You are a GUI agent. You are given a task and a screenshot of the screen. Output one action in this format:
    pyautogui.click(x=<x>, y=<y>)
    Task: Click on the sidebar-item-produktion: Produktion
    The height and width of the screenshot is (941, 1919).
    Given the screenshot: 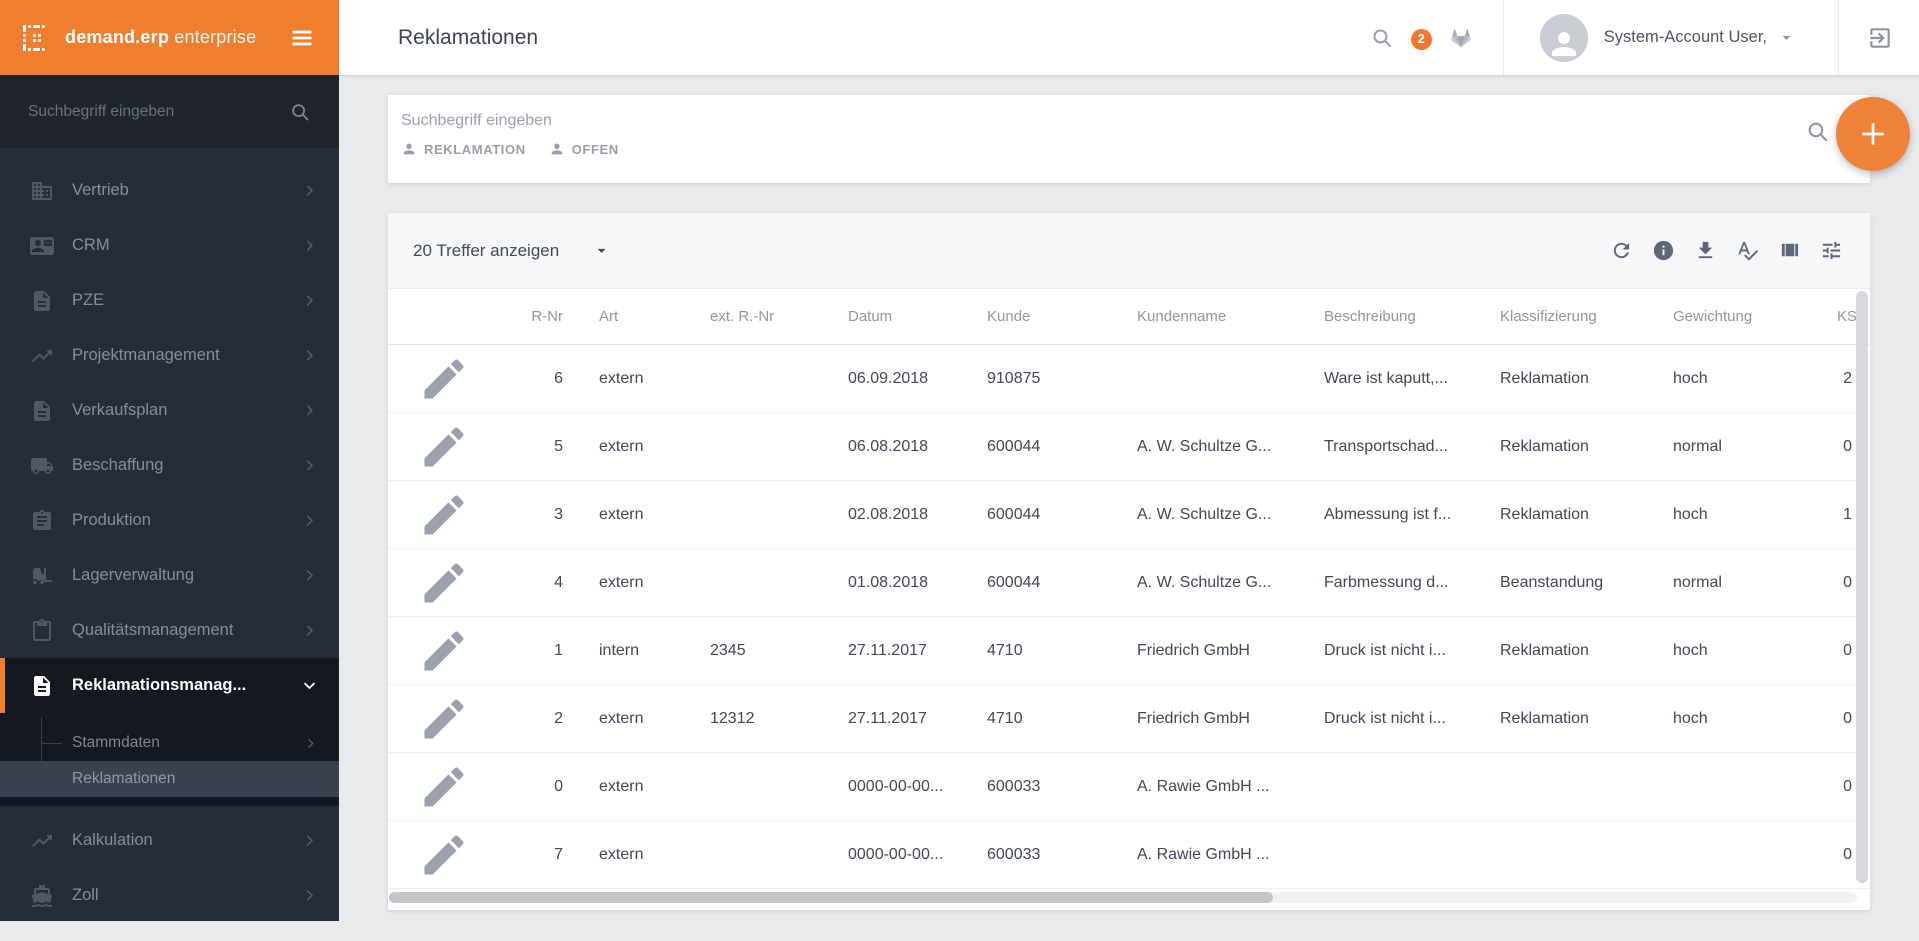 What is the action you would take?
    pyautogui.click(x=169, y=520)
    